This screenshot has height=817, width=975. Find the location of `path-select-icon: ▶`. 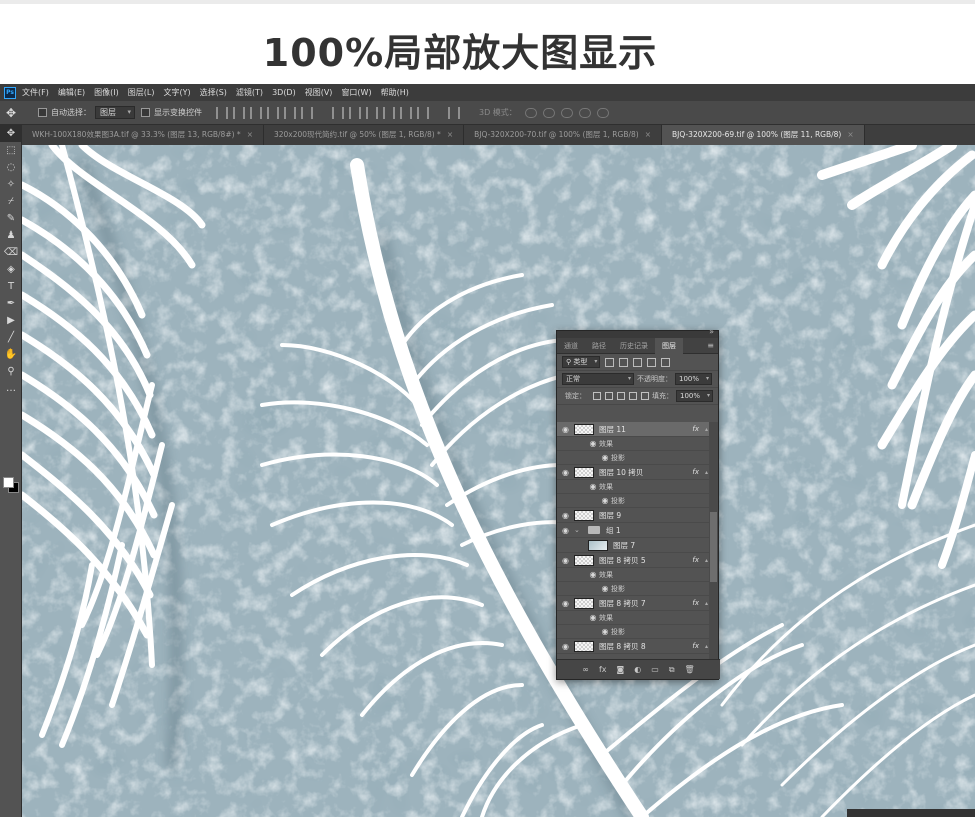

path-select-icon: ▶ is located at coordinates (11, 320).